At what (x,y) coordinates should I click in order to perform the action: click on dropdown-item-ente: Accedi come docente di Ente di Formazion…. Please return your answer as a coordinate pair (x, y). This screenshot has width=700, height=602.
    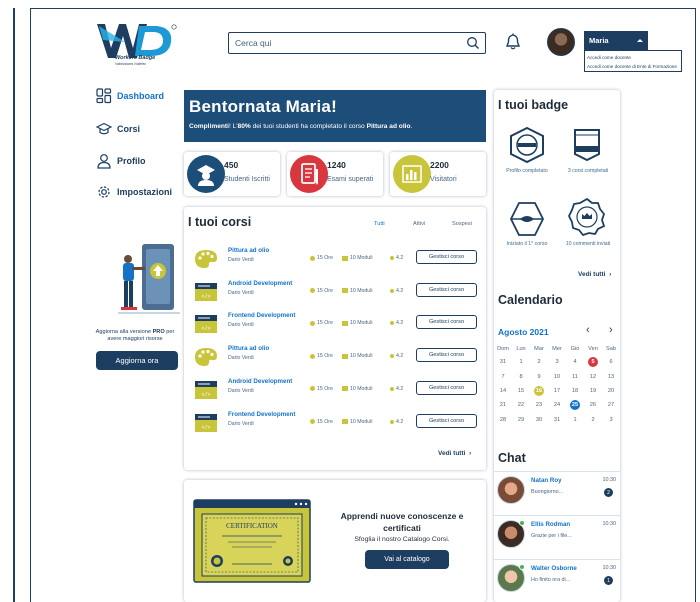
    Looking at the image, I should click on (633, 66).